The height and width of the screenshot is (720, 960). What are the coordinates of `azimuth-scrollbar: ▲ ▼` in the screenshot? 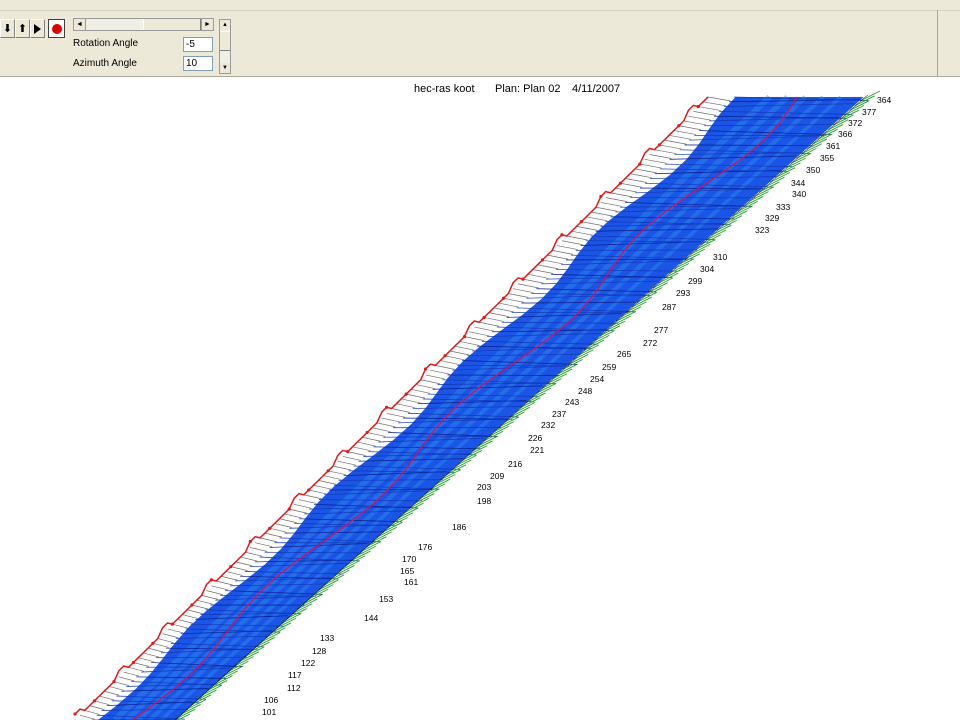 It's located at (225, 46).